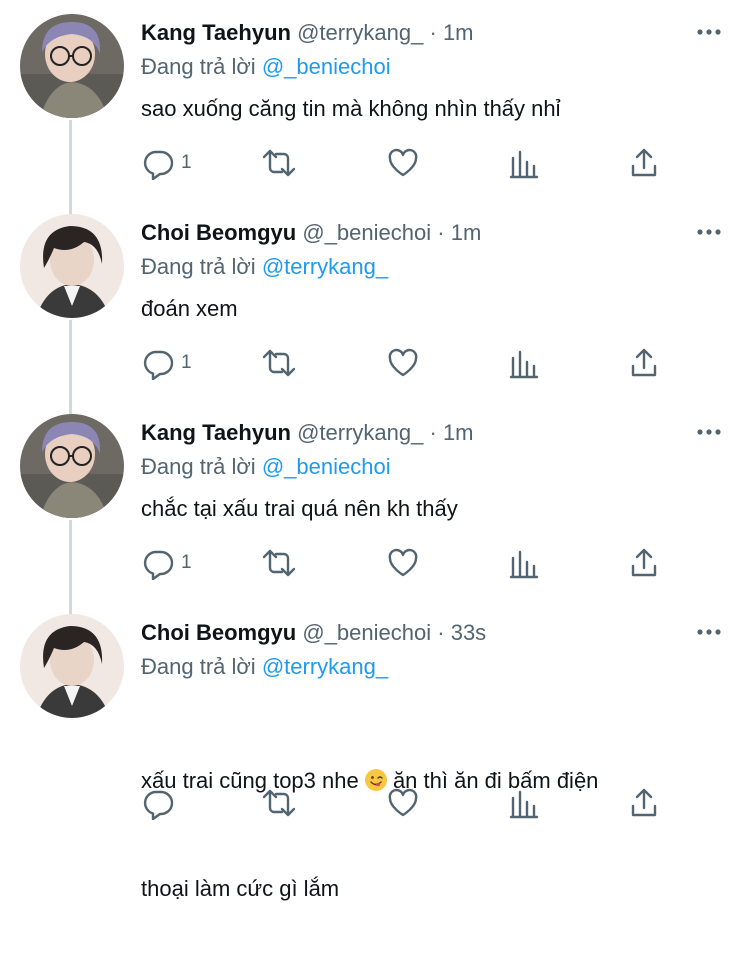 Image resolution: width=750 pixels, height=979 pixels. Describe the element at coordinates (299, 508) in the screenshot. I see `tweet-text: chắc tại xấu trai quá nên kh thấy` at that location.